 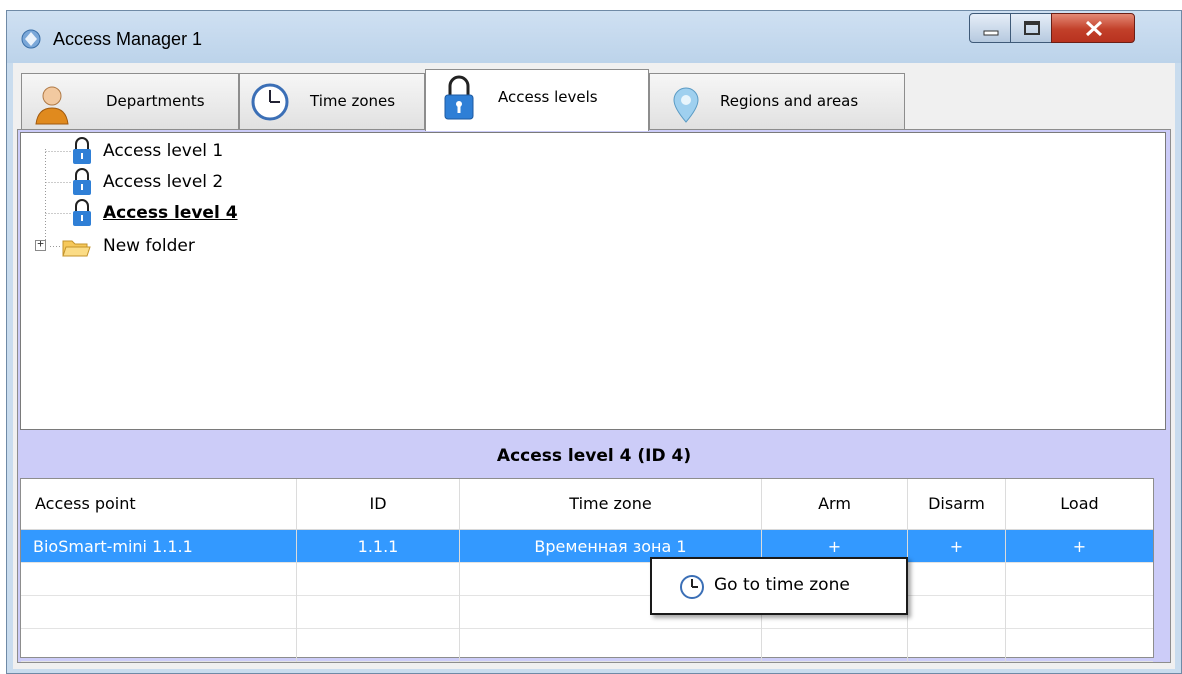 I want to click on cell-load: +, so click(x=1079, y=546).